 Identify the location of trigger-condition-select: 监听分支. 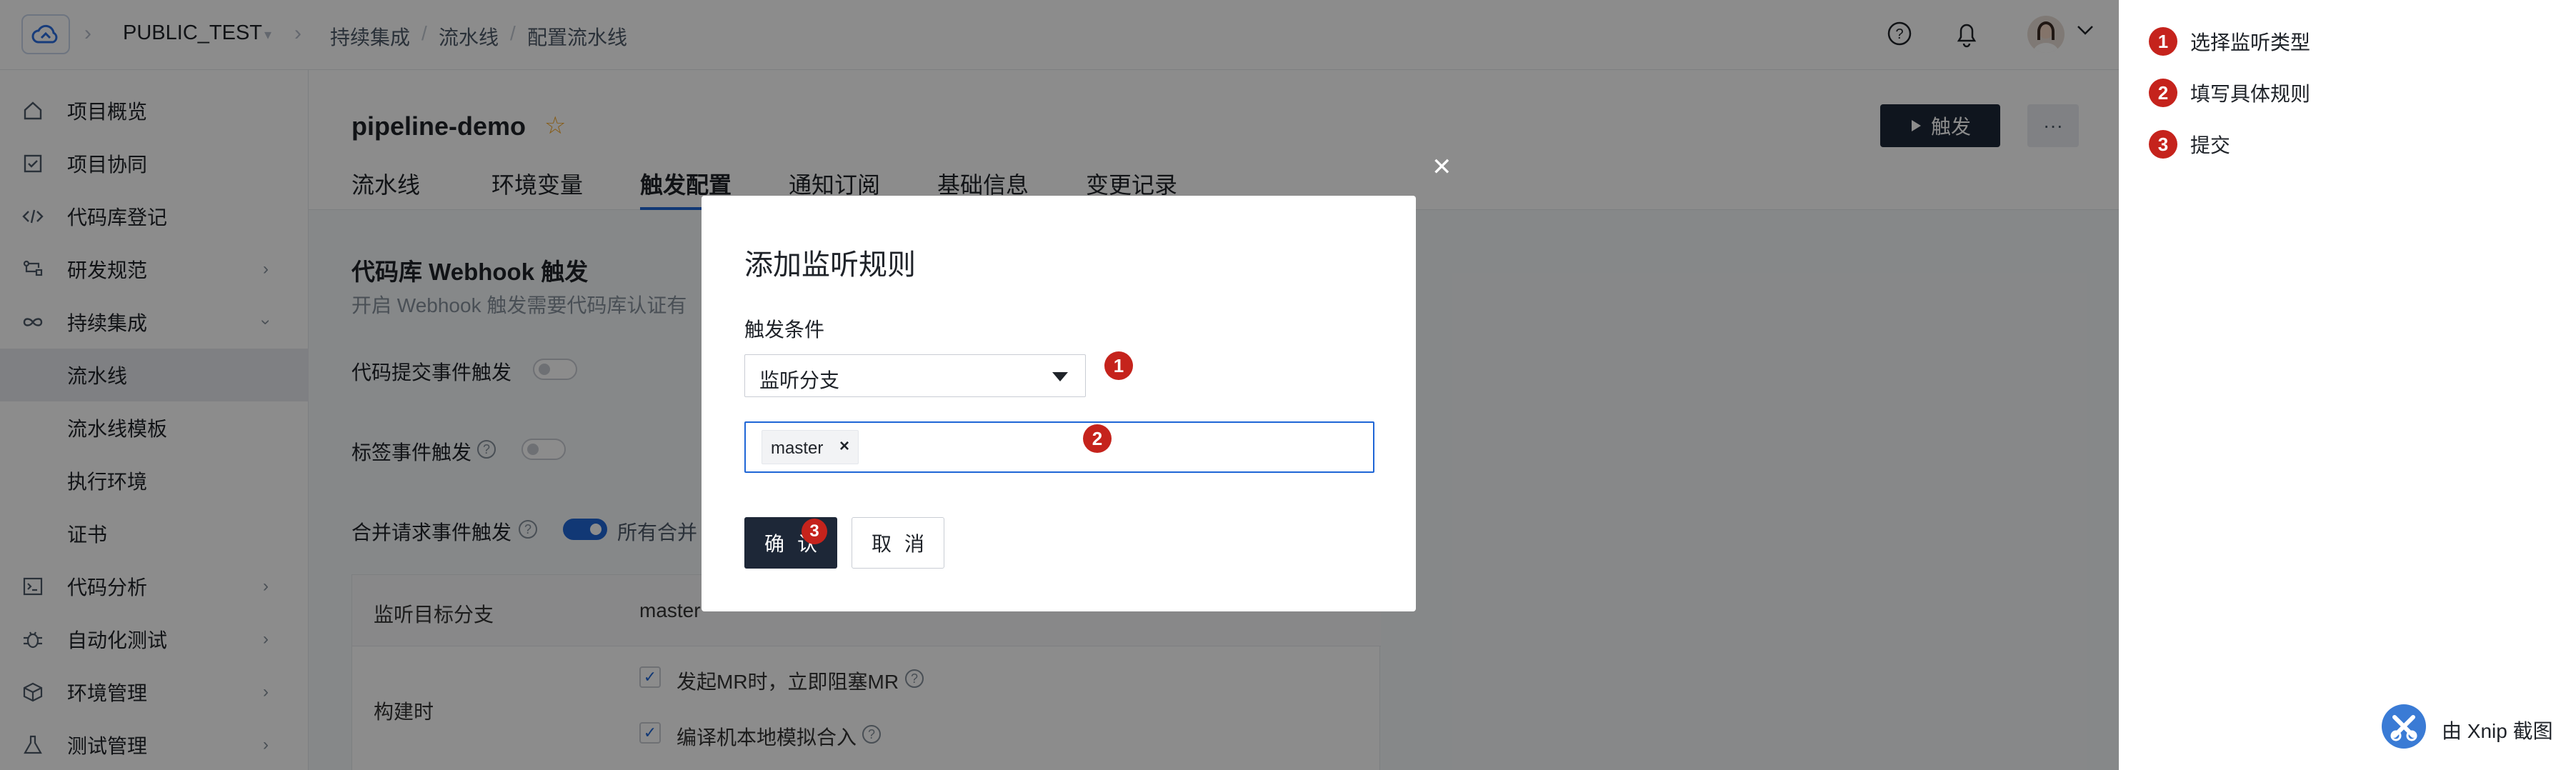
(915, 375).